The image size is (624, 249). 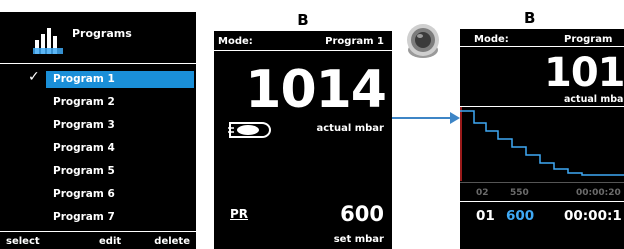 I want to click on current-step: 01, so click(x=485, y=216).